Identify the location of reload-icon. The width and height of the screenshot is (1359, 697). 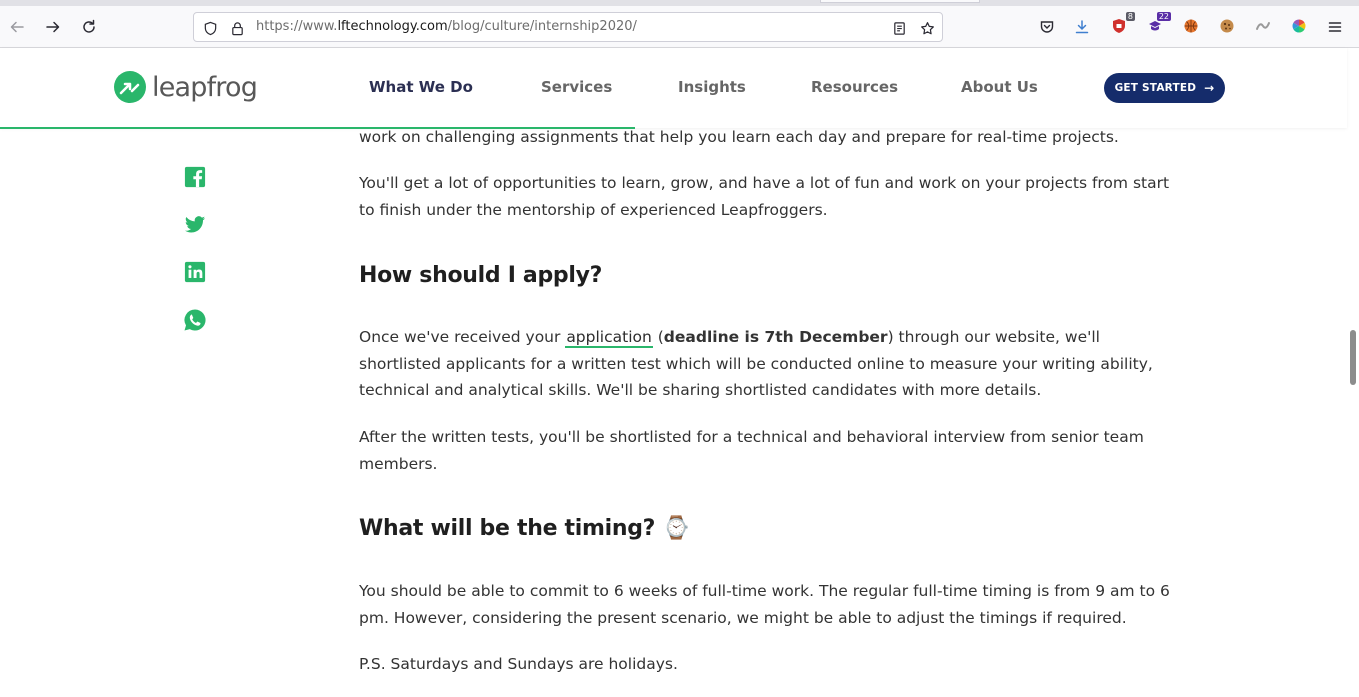
(89, 27).